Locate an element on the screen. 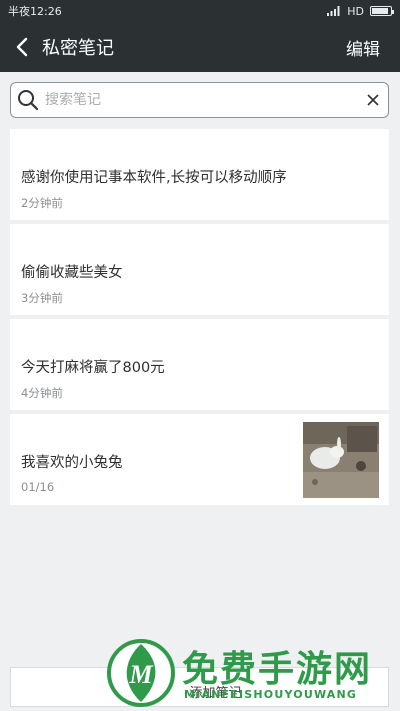 The width and height of the screenshot is (400, 711). back-button is located at coordinates (22, 47).